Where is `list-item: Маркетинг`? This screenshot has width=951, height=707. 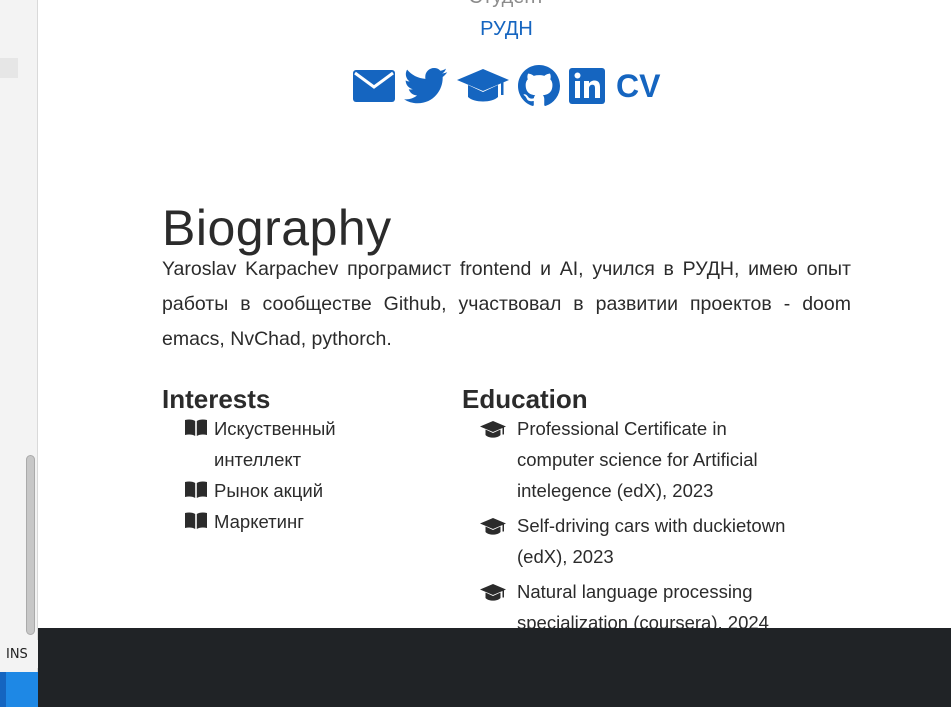
list-item: Маркетинг is located at coordinates (284, 521).